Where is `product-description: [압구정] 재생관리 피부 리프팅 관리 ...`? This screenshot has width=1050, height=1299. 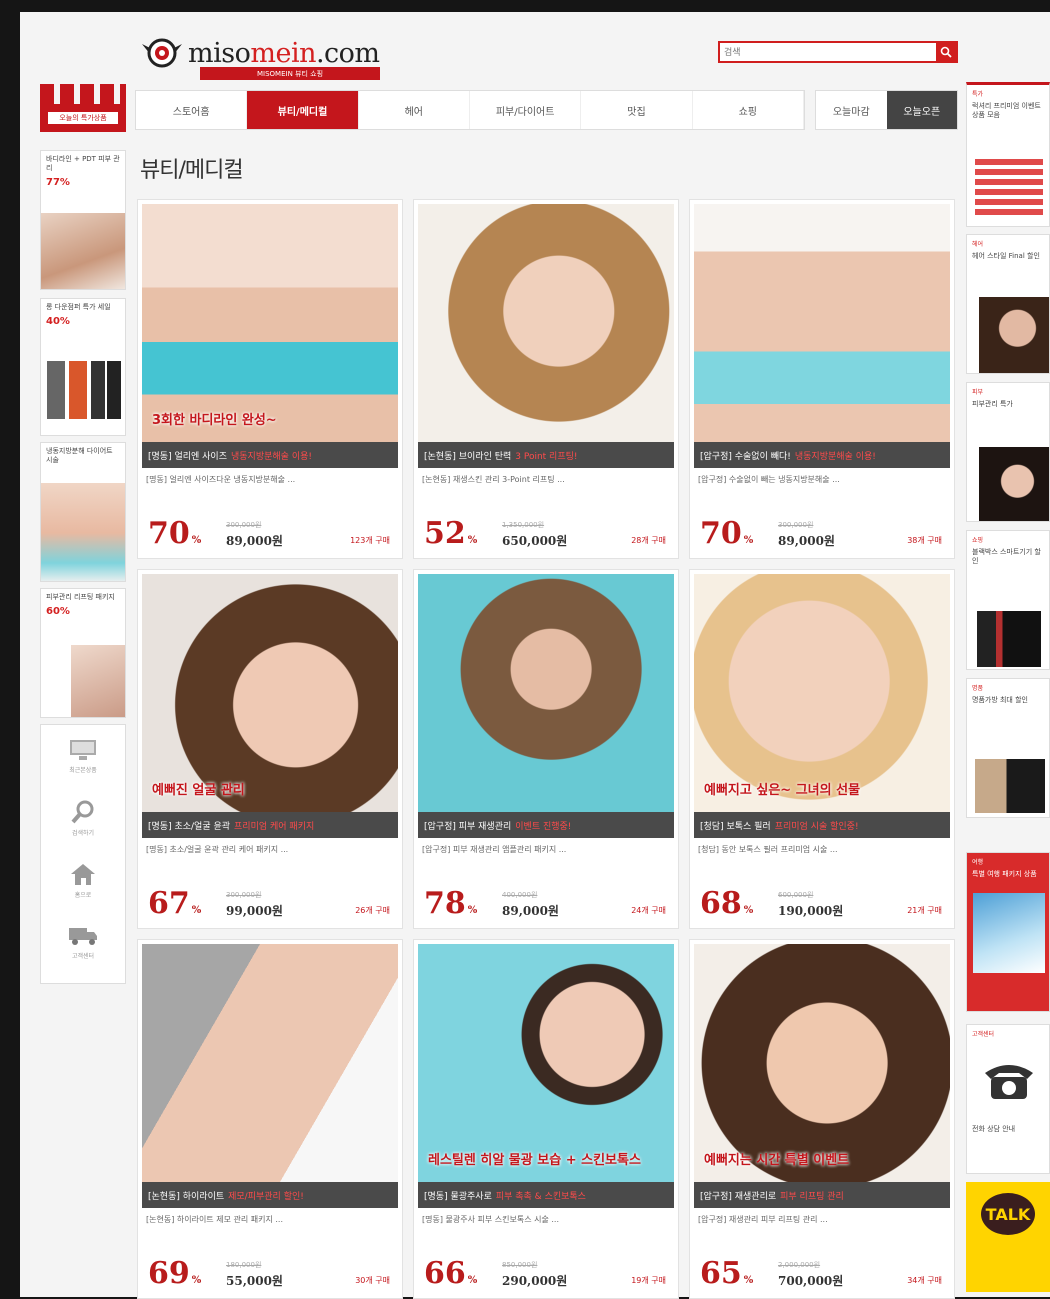 product-description: [압구정] 재생관리 피부 리프팅 관리 ... is located at coordinates (763, 1219).